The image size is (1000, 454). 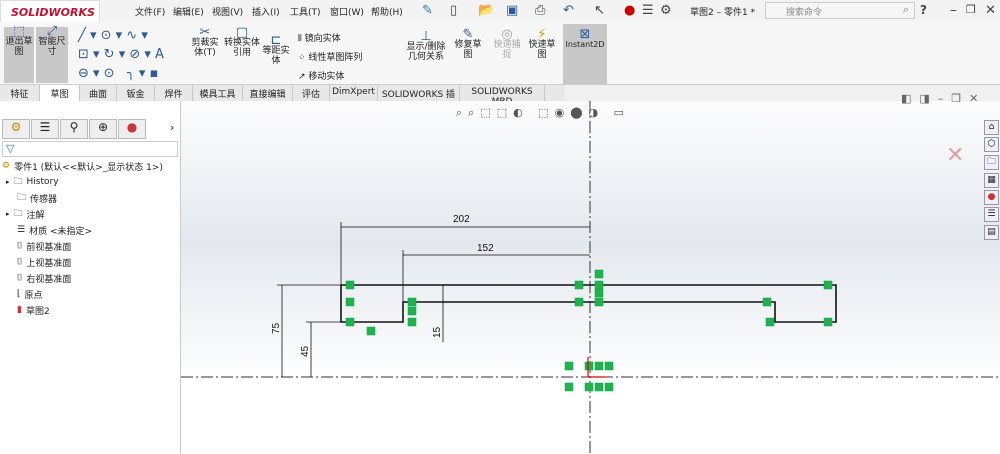 I want to click on material-icon: ☰, so click(x=21, y=230).